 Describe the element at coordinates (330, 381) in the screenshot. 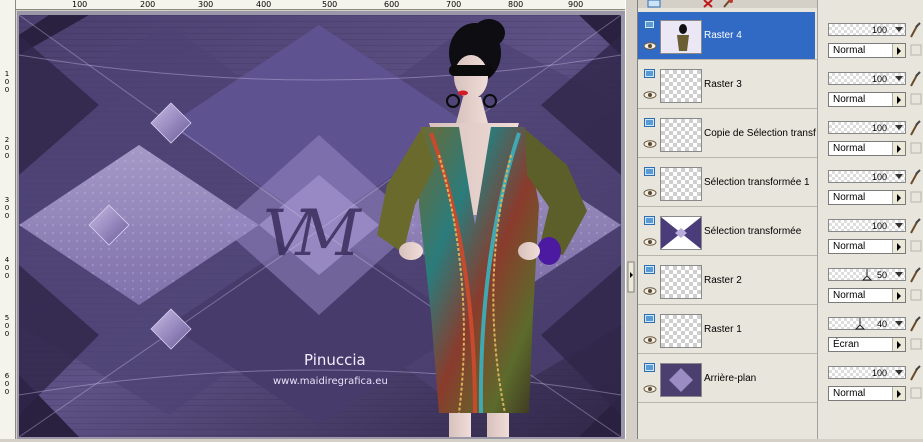

I see `watermark-url: www.maidiregrafica.eu` at that location.